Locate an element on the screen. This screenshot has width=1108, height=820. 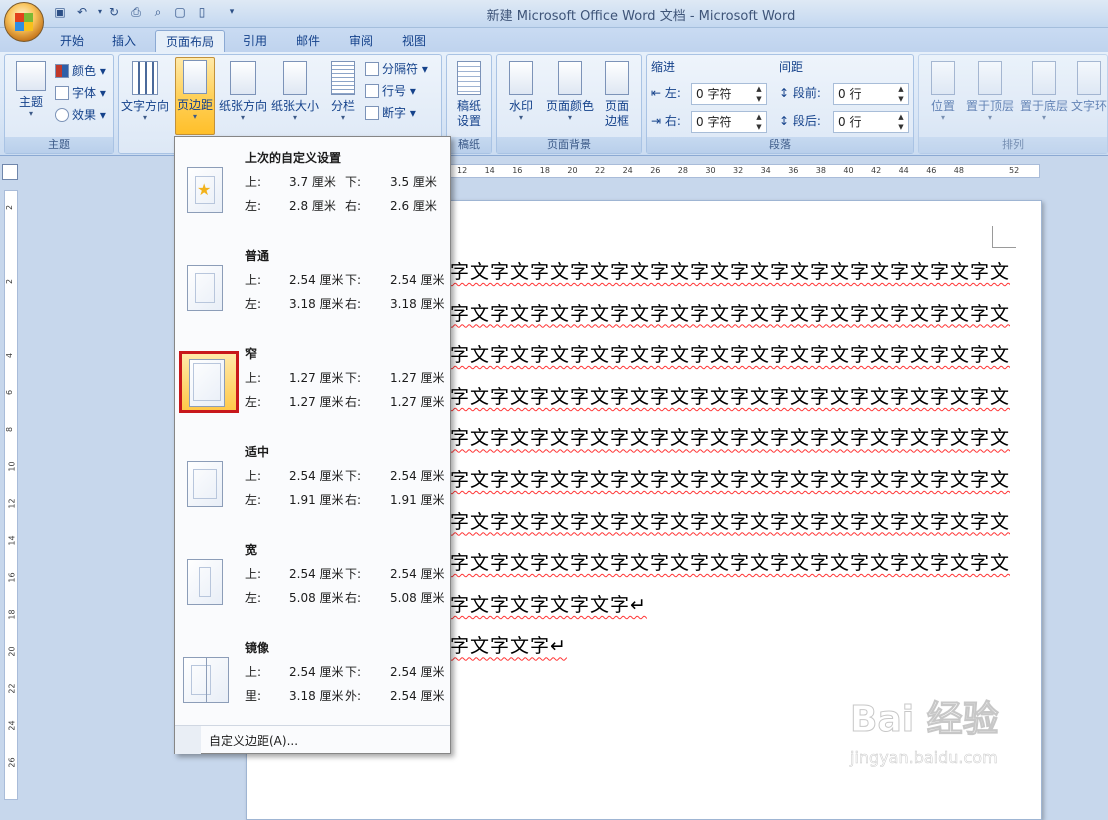
indent-right-input: 0 字符 ▲ ▼ is located at coordinates (729, 122).